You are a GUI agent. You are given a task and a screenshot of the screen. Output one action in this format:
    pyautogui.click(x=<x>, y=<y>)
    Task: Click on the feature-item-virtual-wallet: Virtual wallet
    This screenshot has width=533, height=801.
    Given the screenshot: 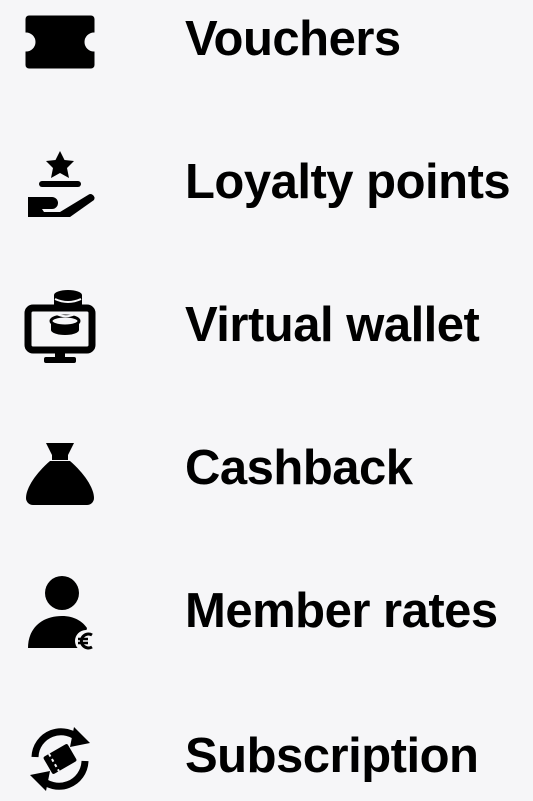 What is the action you would take?
    pyautogui.click(x=266, y=325)
    